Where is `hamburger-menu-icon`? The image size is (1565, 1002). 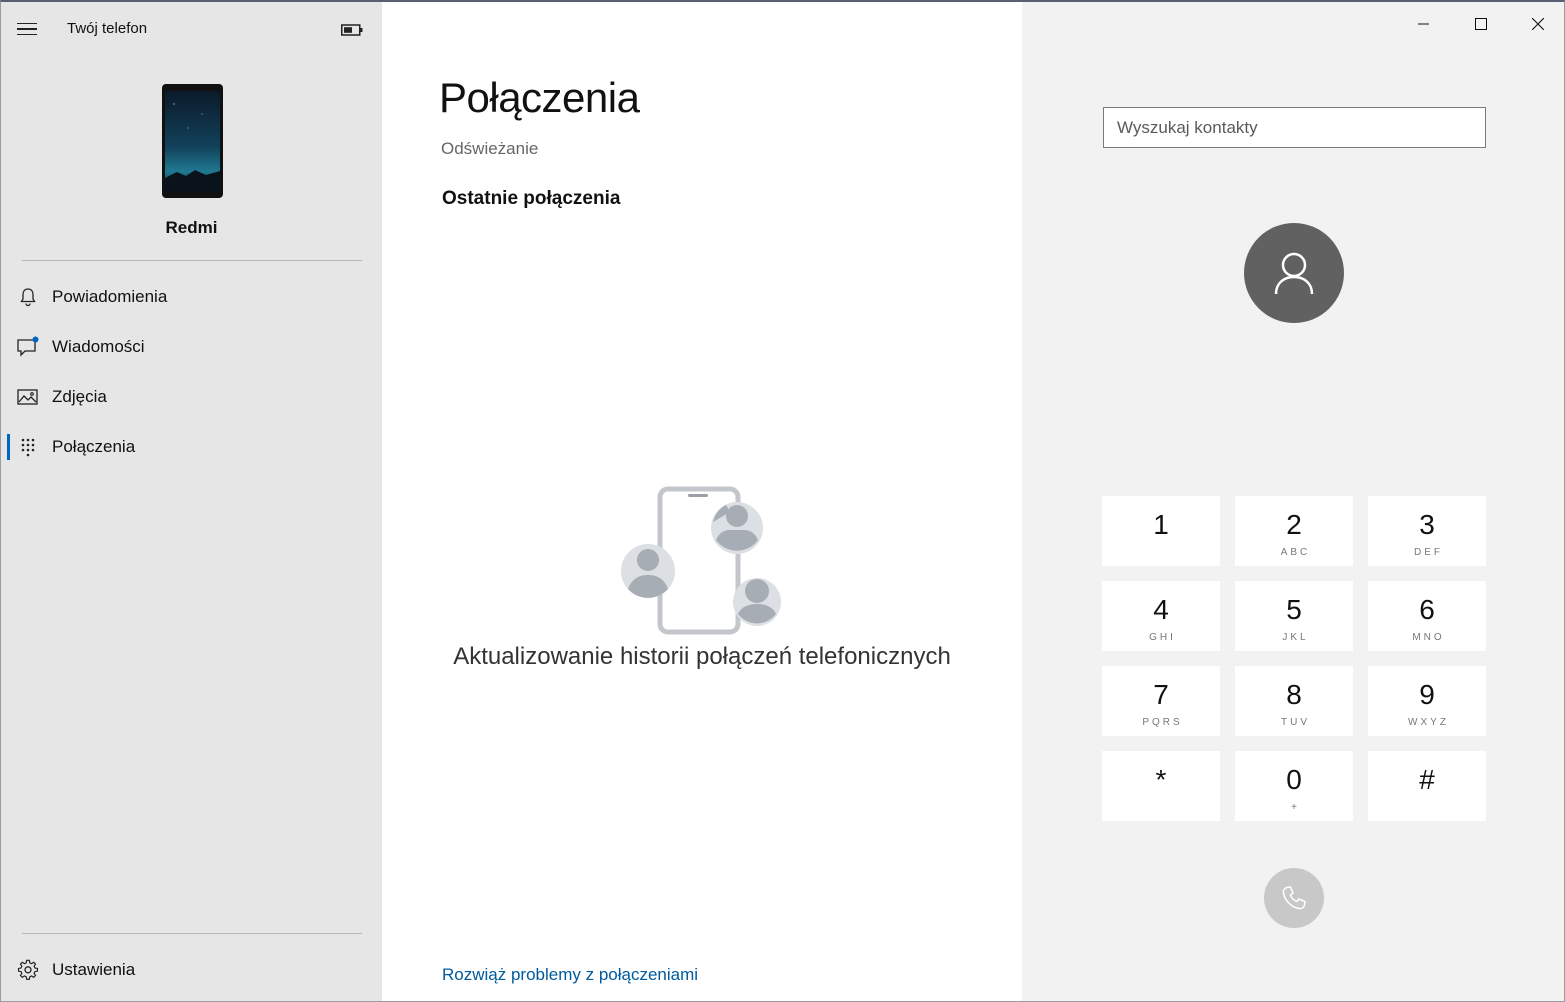
hamburger-menu-icon is located at coordinates (27, 29).